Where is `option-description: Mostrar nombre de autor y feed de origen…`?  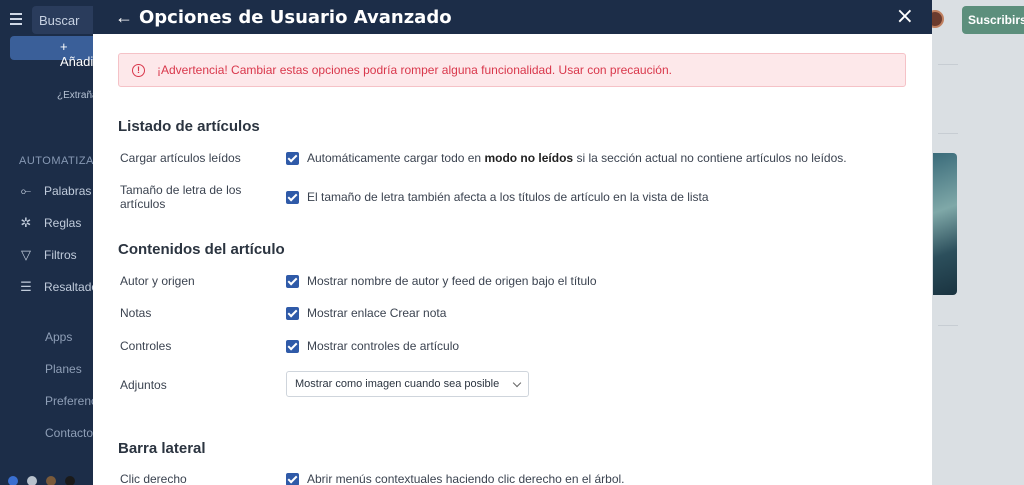 option-description: Mostrar nombre de autor y feed de origen… is located at coordinates (452, 281).